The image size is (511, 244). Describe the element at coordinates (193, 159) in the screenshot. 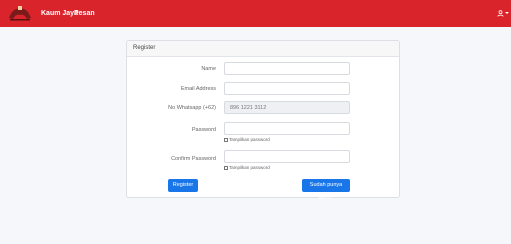

I see `confirm-password-label: Confirm Password` at that location.